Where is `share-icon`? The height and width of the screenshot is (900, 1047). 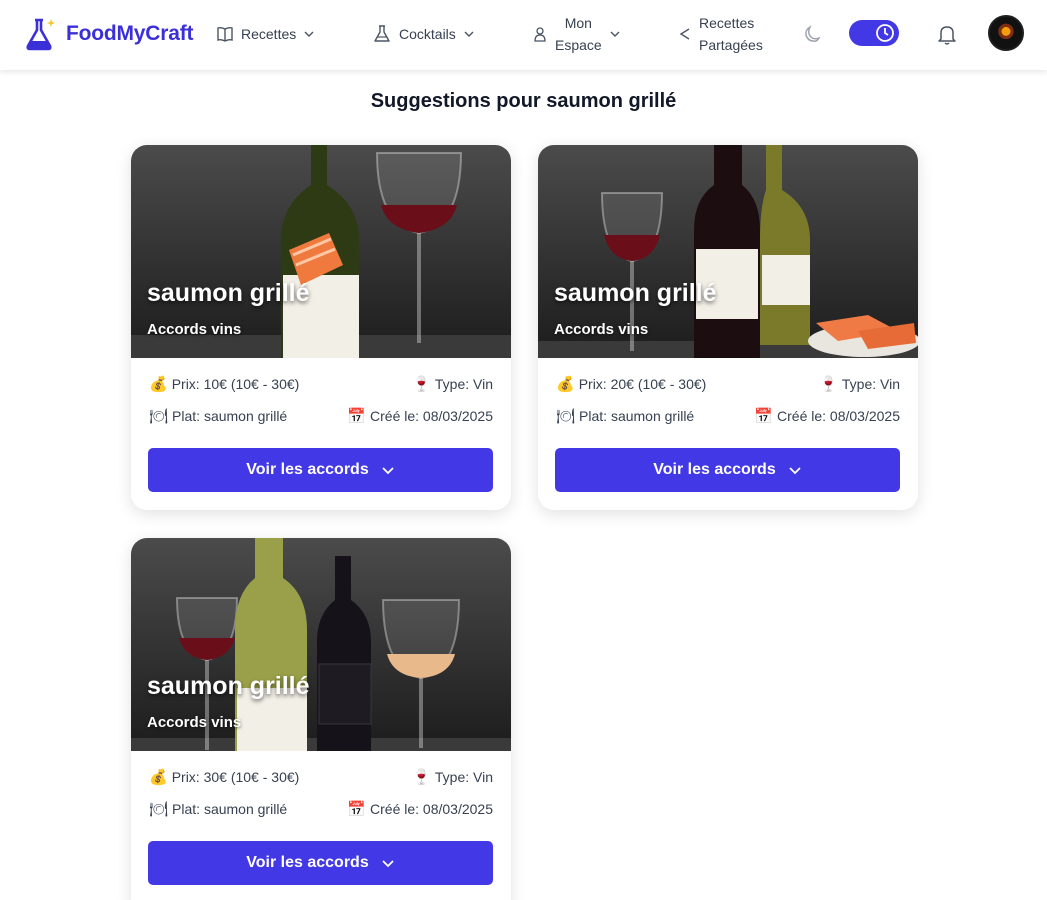 share-icon is located at coordinates (684, 34).